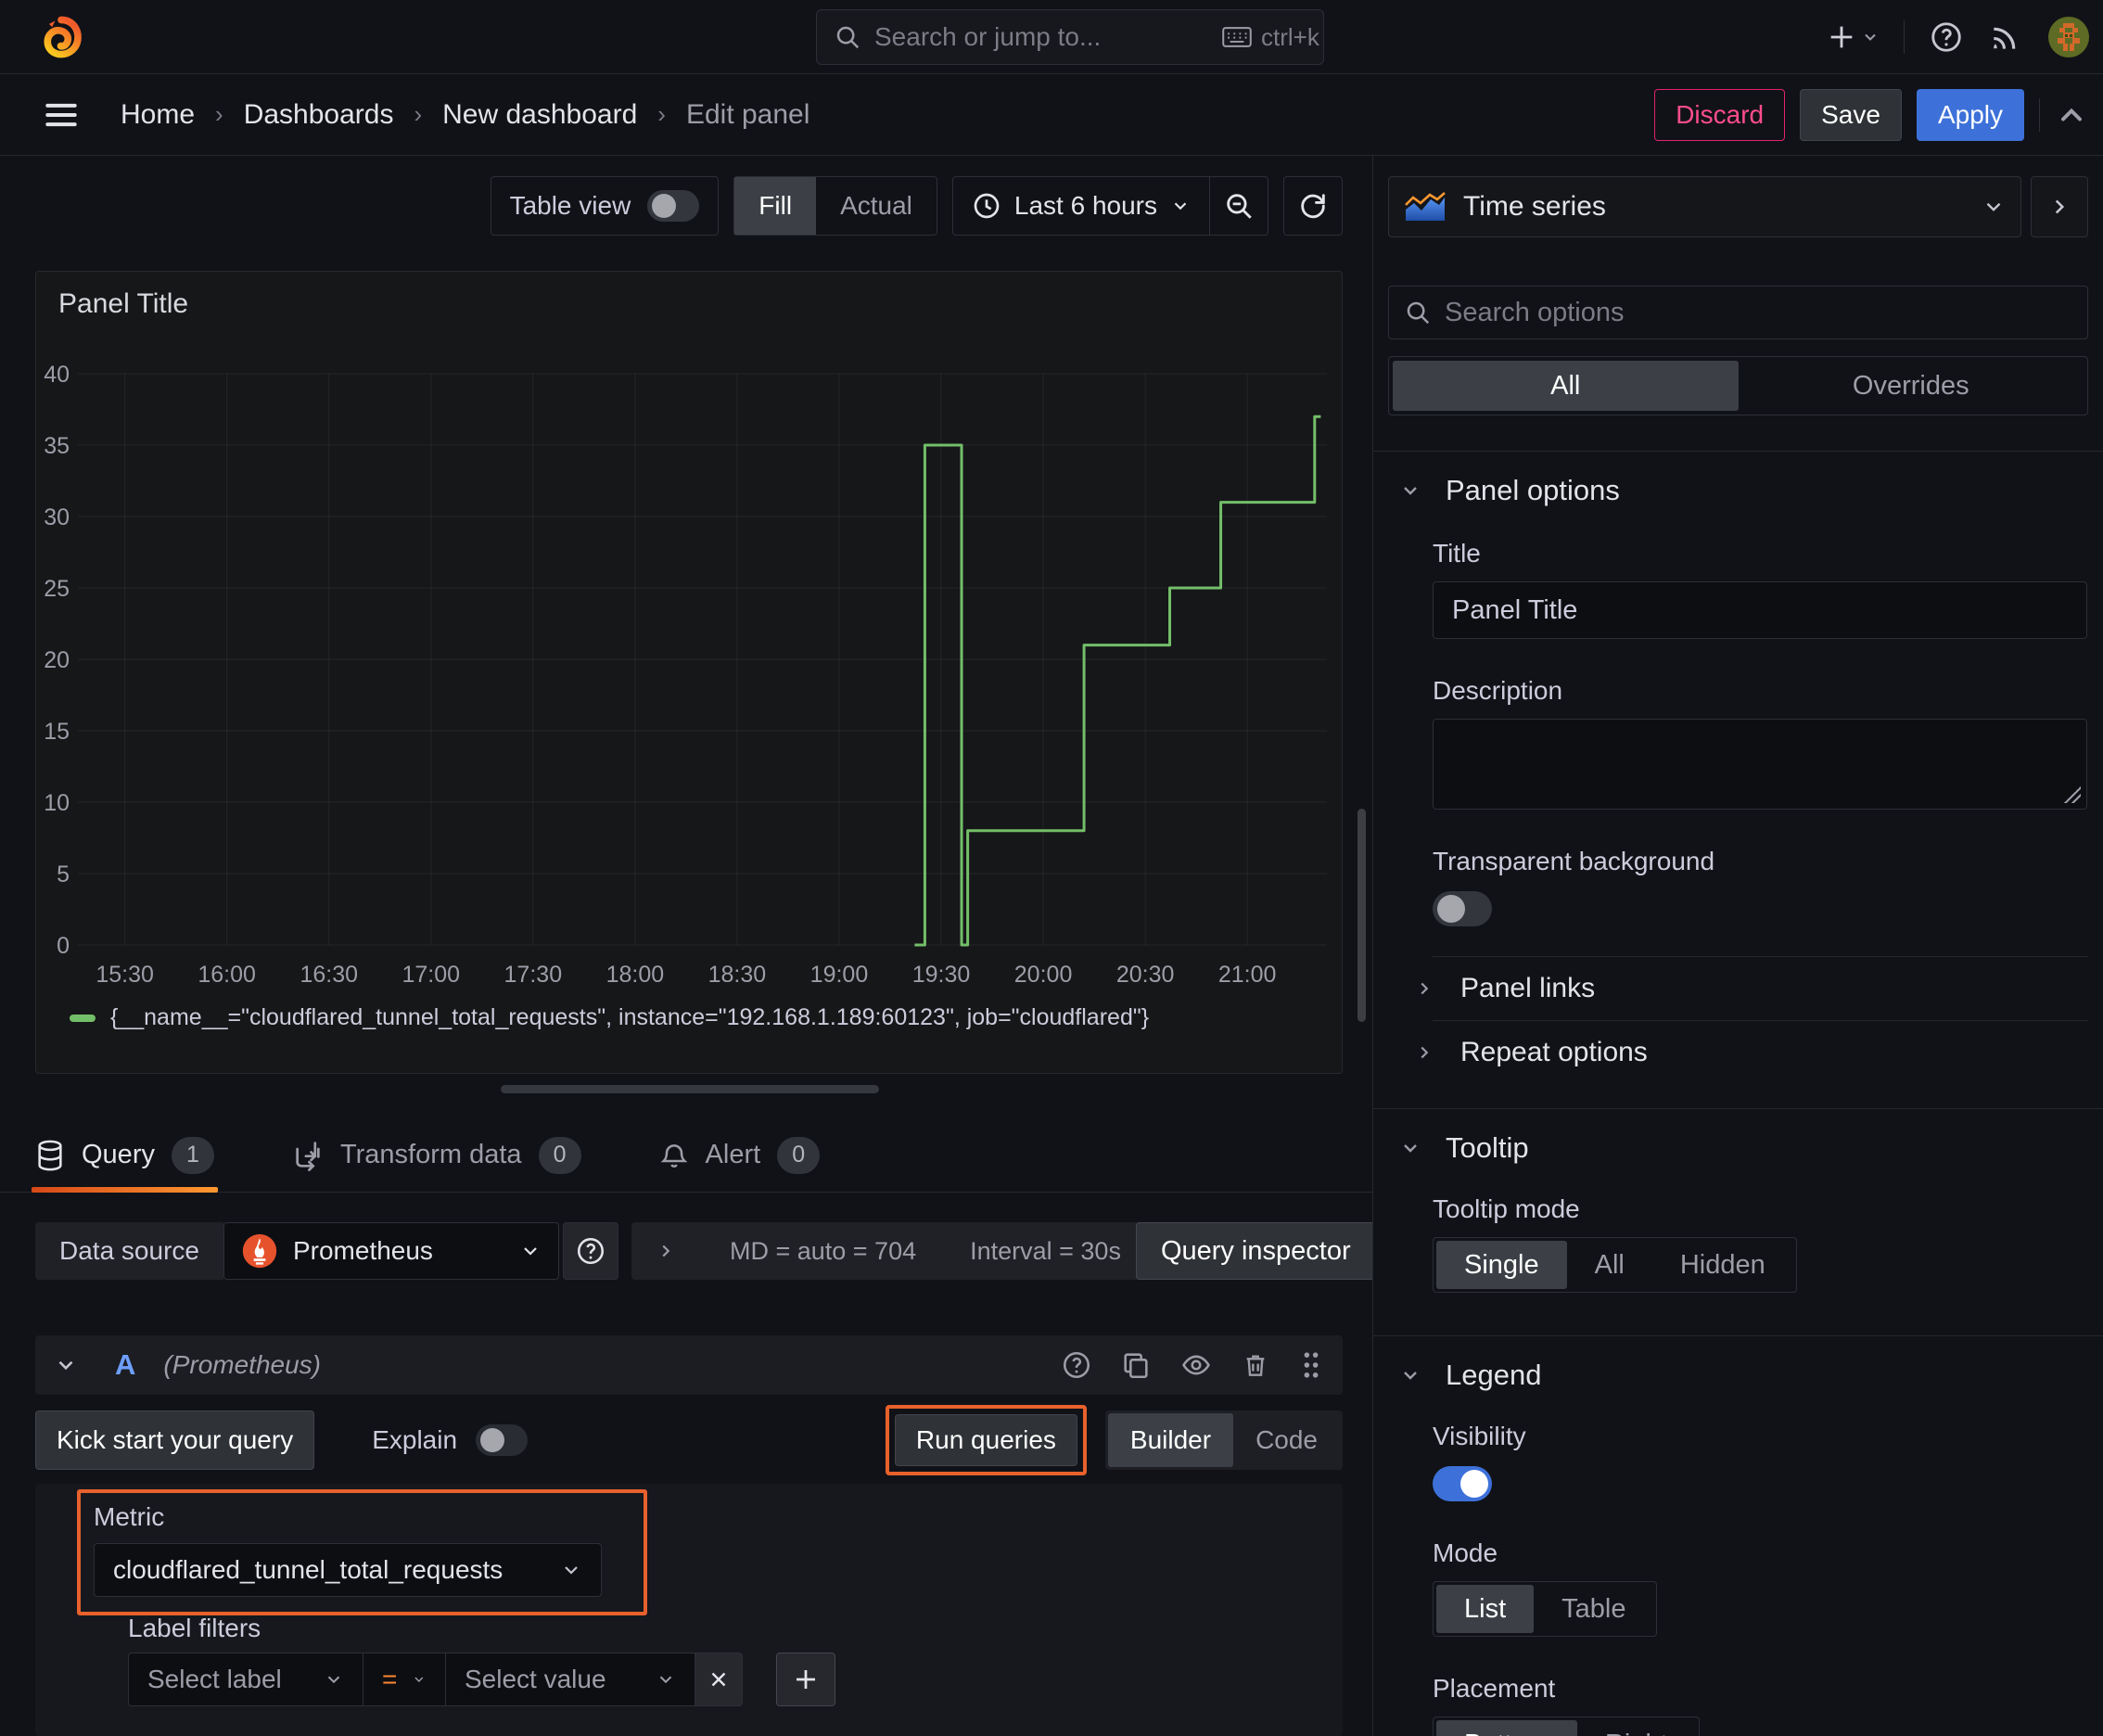  I want to click on collapse-header-icon, so click(2071, 115).